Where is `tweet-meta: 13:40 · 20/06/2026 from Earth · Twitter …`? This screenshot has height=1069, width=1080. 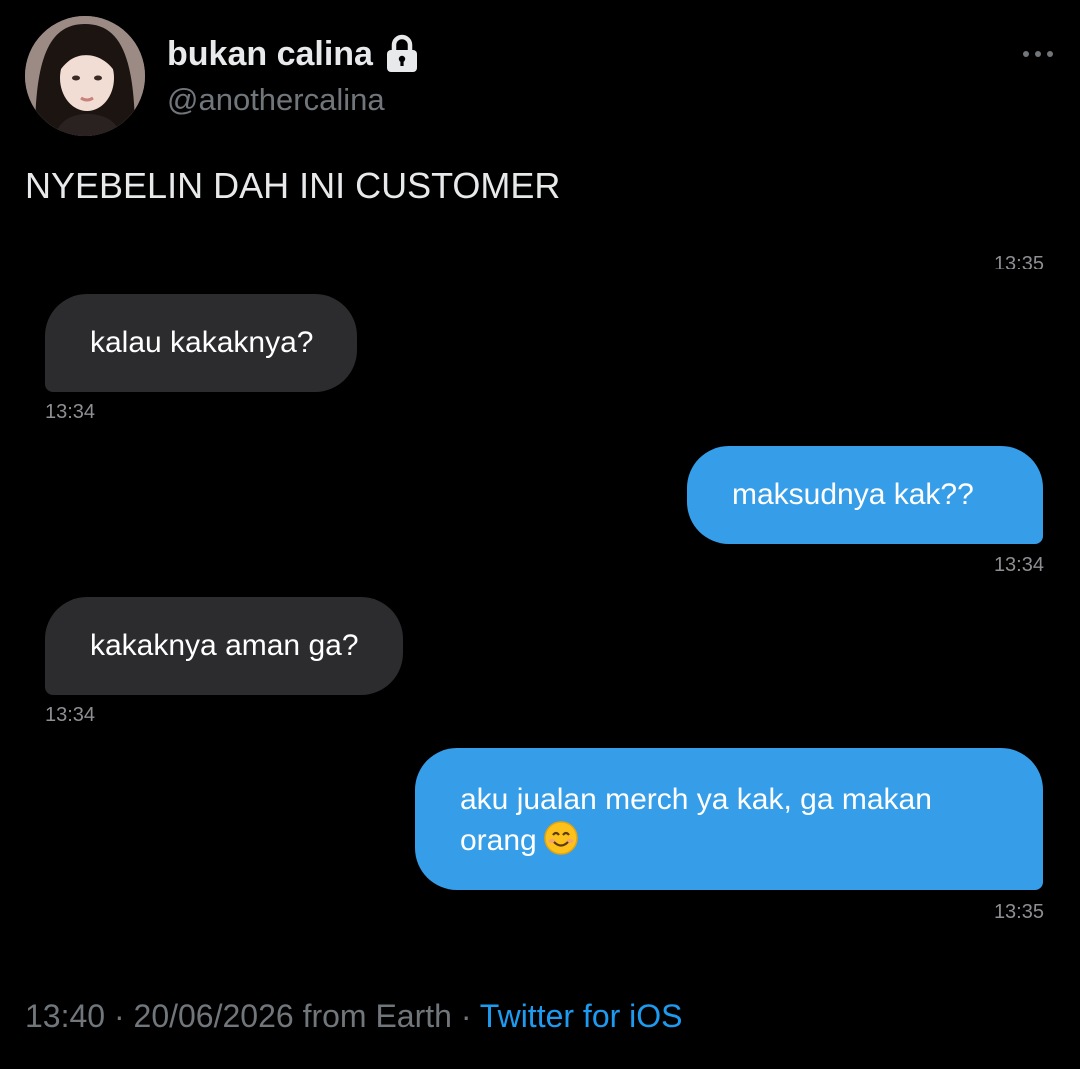 tweet-meta: 13:40 · 20/06/2026 from Earth · Twitter … is located at coordinates (354, 1016).